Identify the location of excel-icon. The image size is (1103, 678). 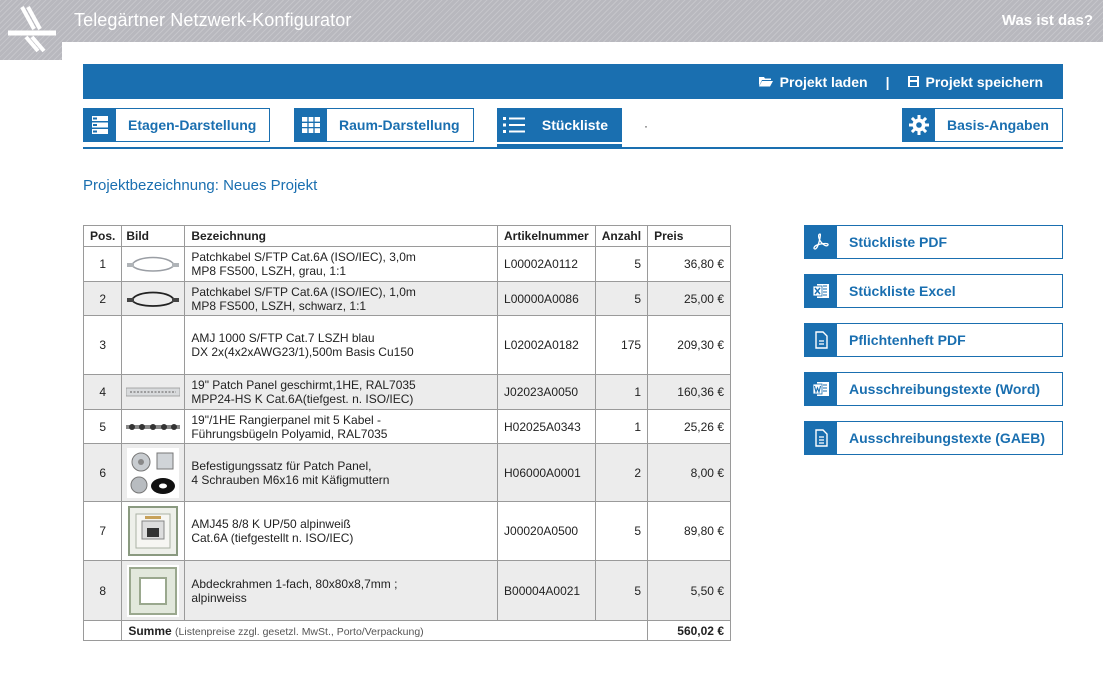
(820, 291).